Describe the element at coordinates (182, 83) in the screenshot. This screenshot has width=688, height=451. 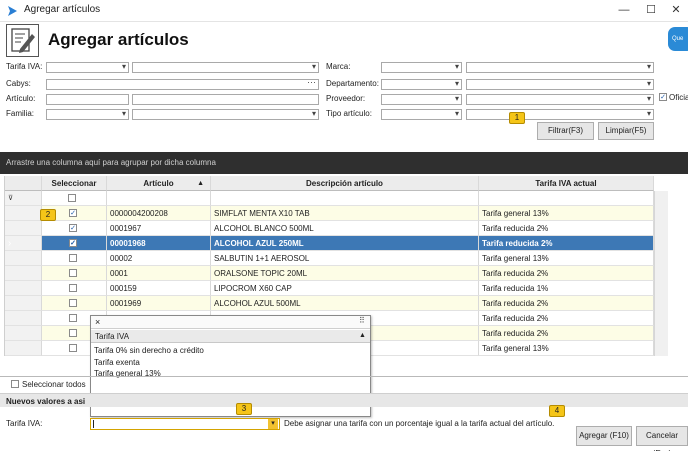
I see `cabys-field: ···` at that location.